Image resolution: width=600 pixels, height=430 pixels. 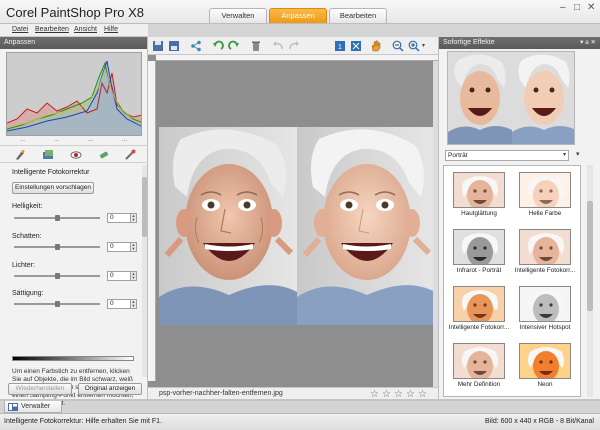 I want to click on undo-icon, so click(x=278, y=46).